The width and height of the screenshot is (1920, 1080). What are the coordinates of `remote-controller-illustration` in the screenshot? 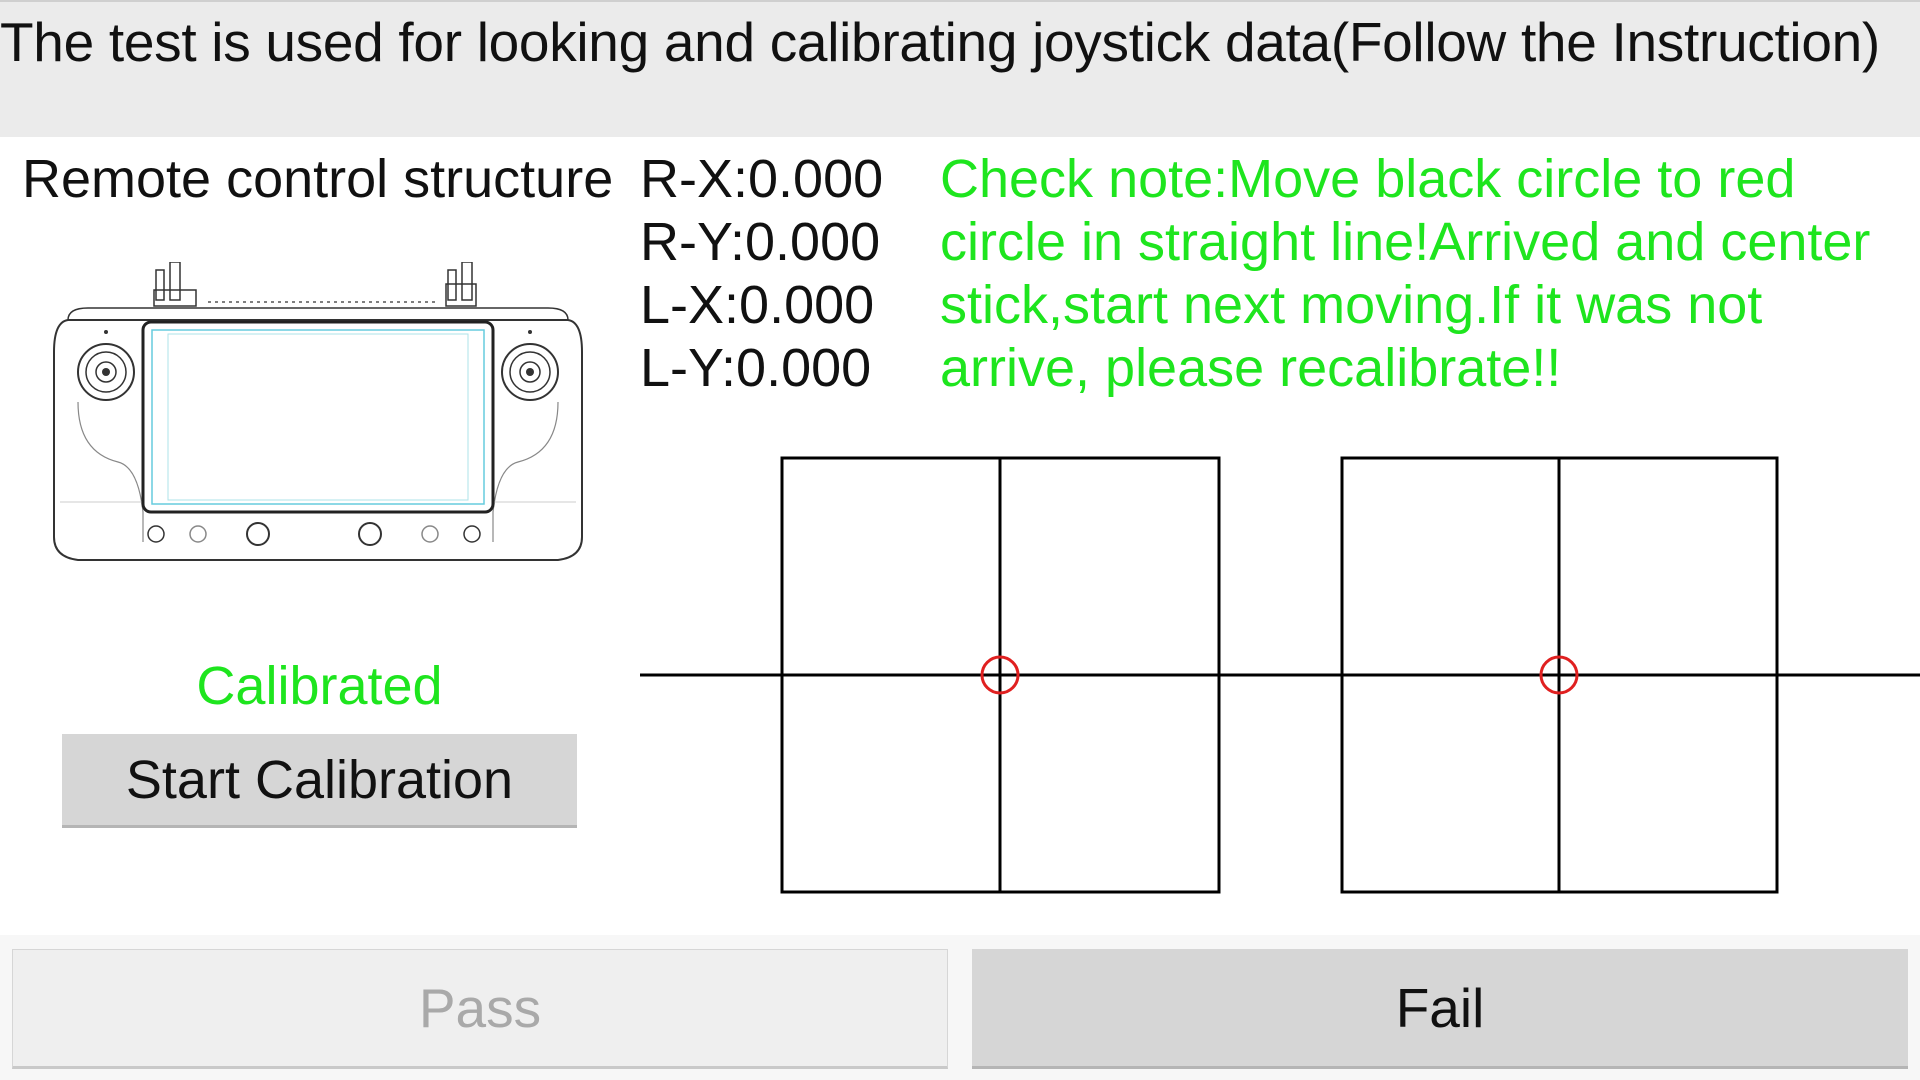 It's located at (318, 411).